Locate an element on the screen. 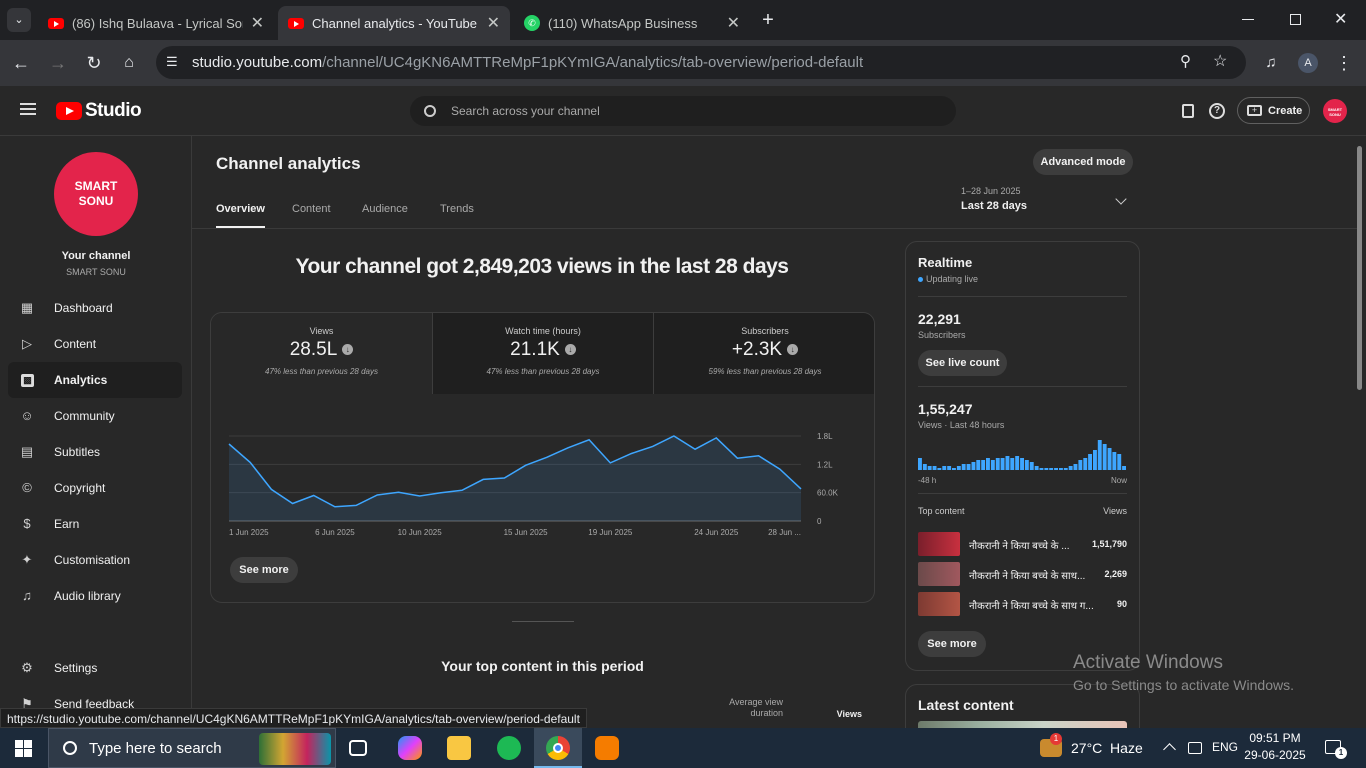  create-button: + Create is located at coordinates (1273, 110).